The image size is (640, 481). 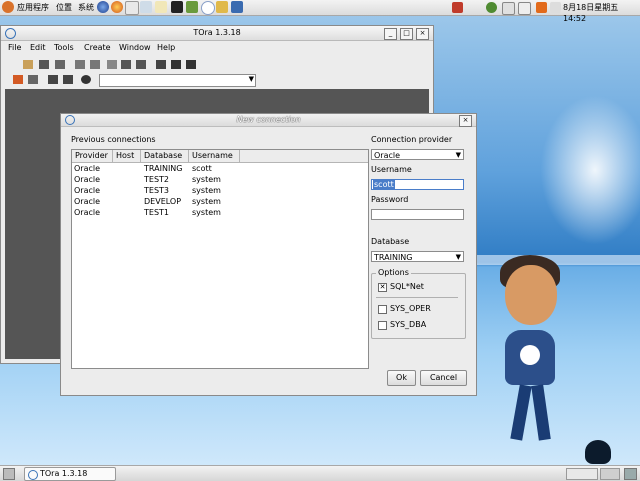 What do you see at coordinates (161, 7) in the screenshot?
I see `text-editor-icon` at bounding box center [161, 7].